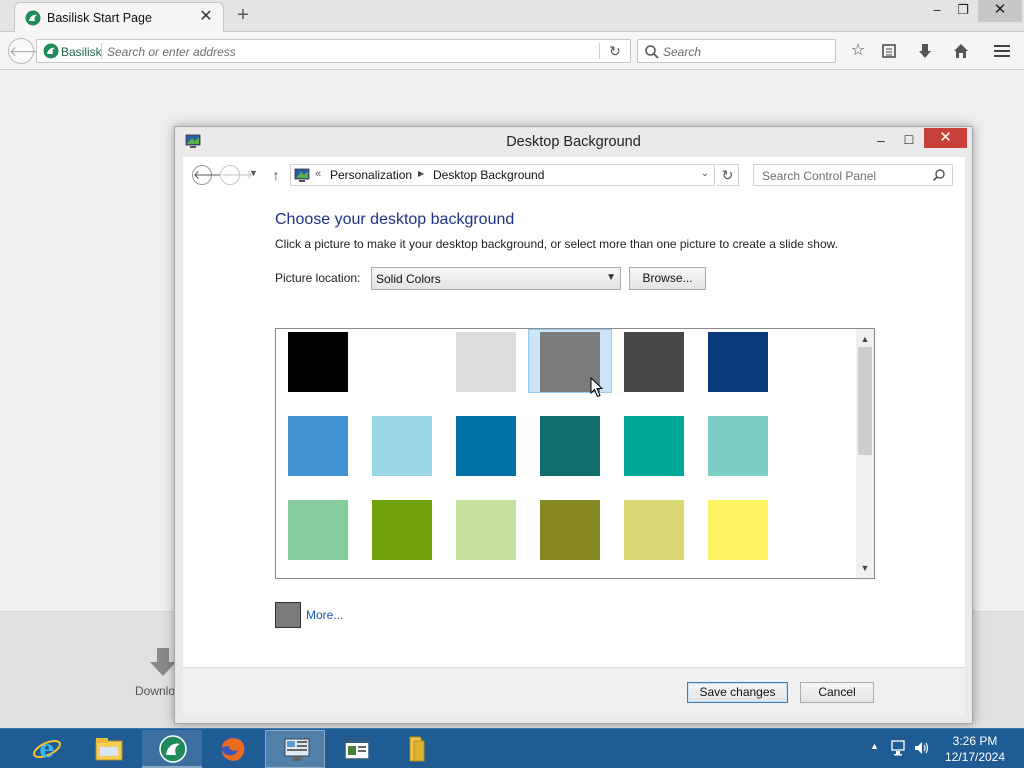 The width and height of the screenshot is (1024, 768). I want to click on window-minimize-button: –, so click(937, 11).